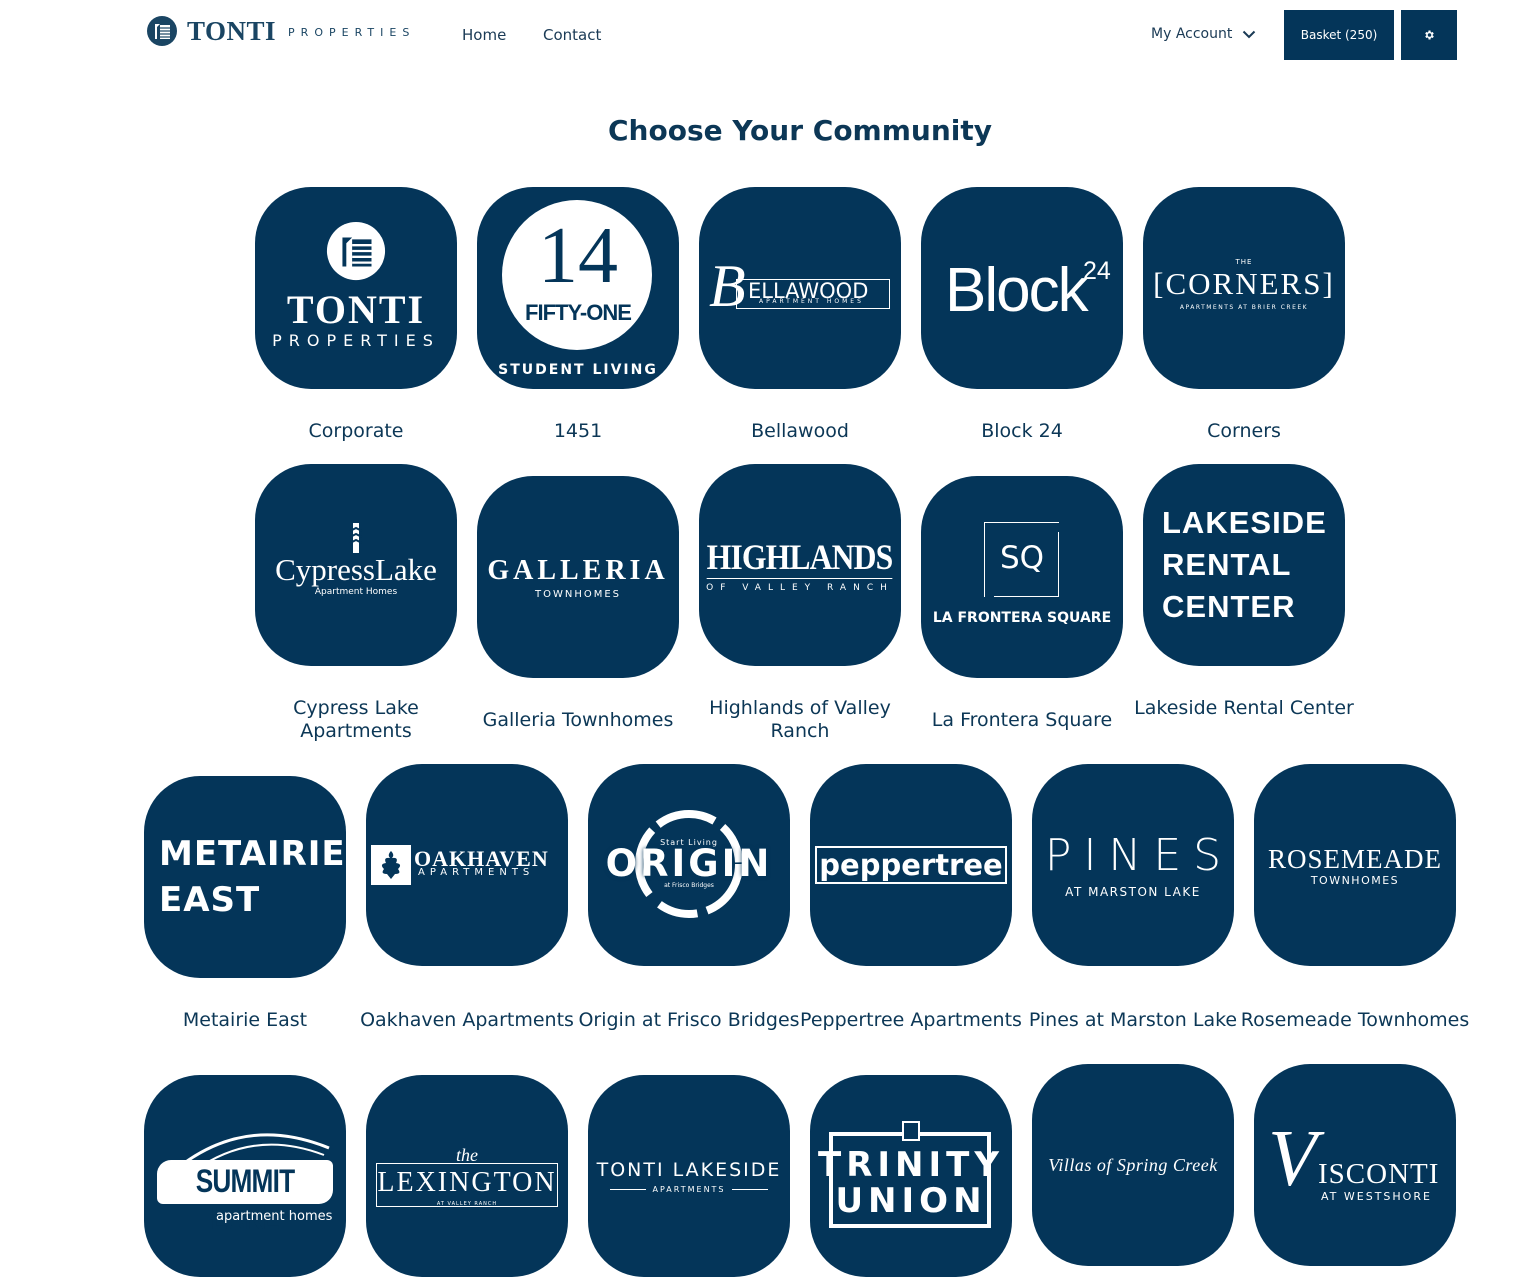 The height and width of the screenshot is (1277, 1536). I want to click on community-card-peppertree: peppertree Peppertree Apartments, so click(911, 897).